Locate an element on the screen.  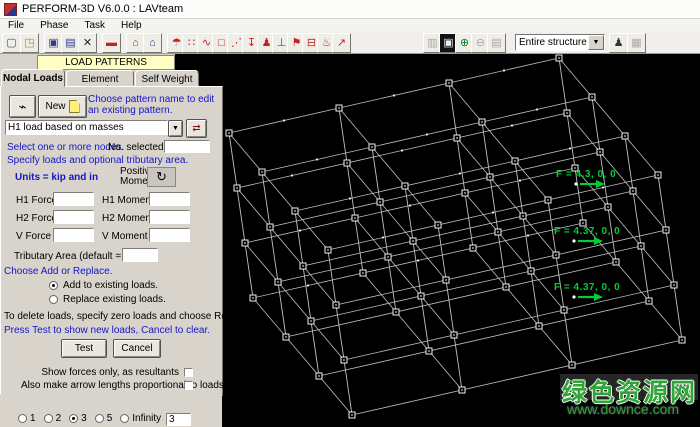
test-button: Test is located at coordinates (84, 348).